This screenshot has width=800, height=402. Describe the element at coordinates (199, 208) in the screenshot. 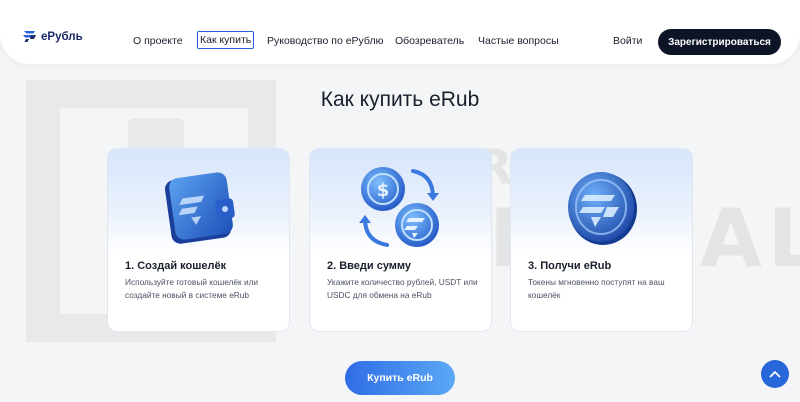

I see `wallet-icon` at that location.